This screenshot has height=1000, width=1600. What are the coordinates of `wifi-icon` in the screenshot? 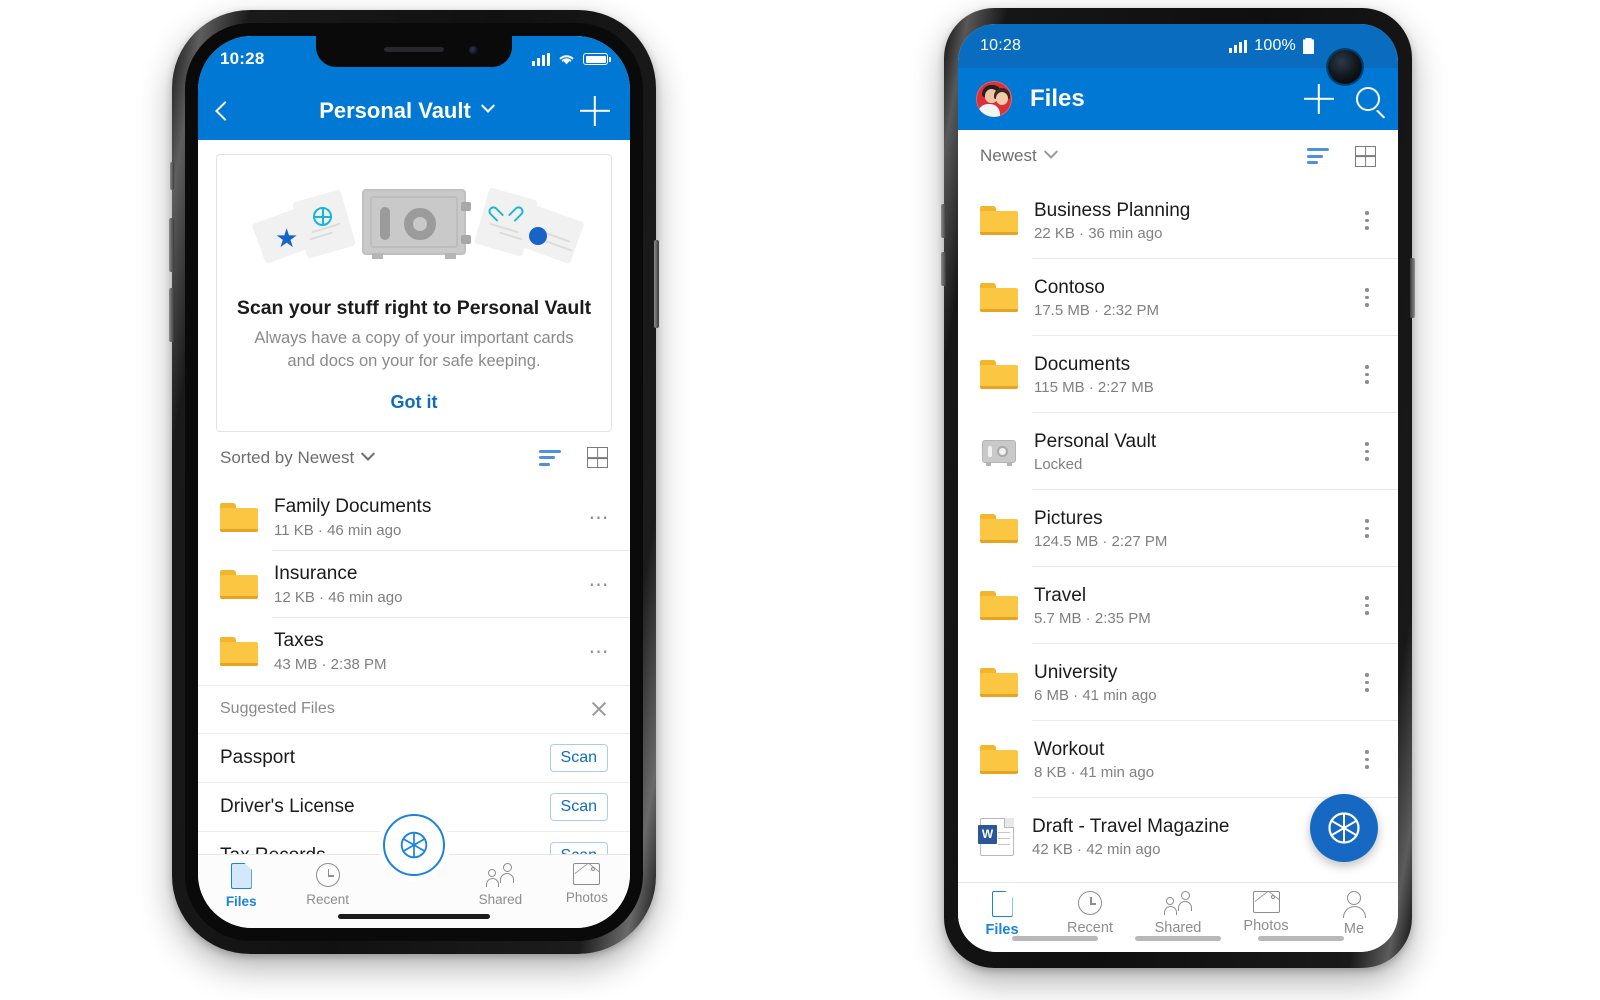 It's located at (566, 60).